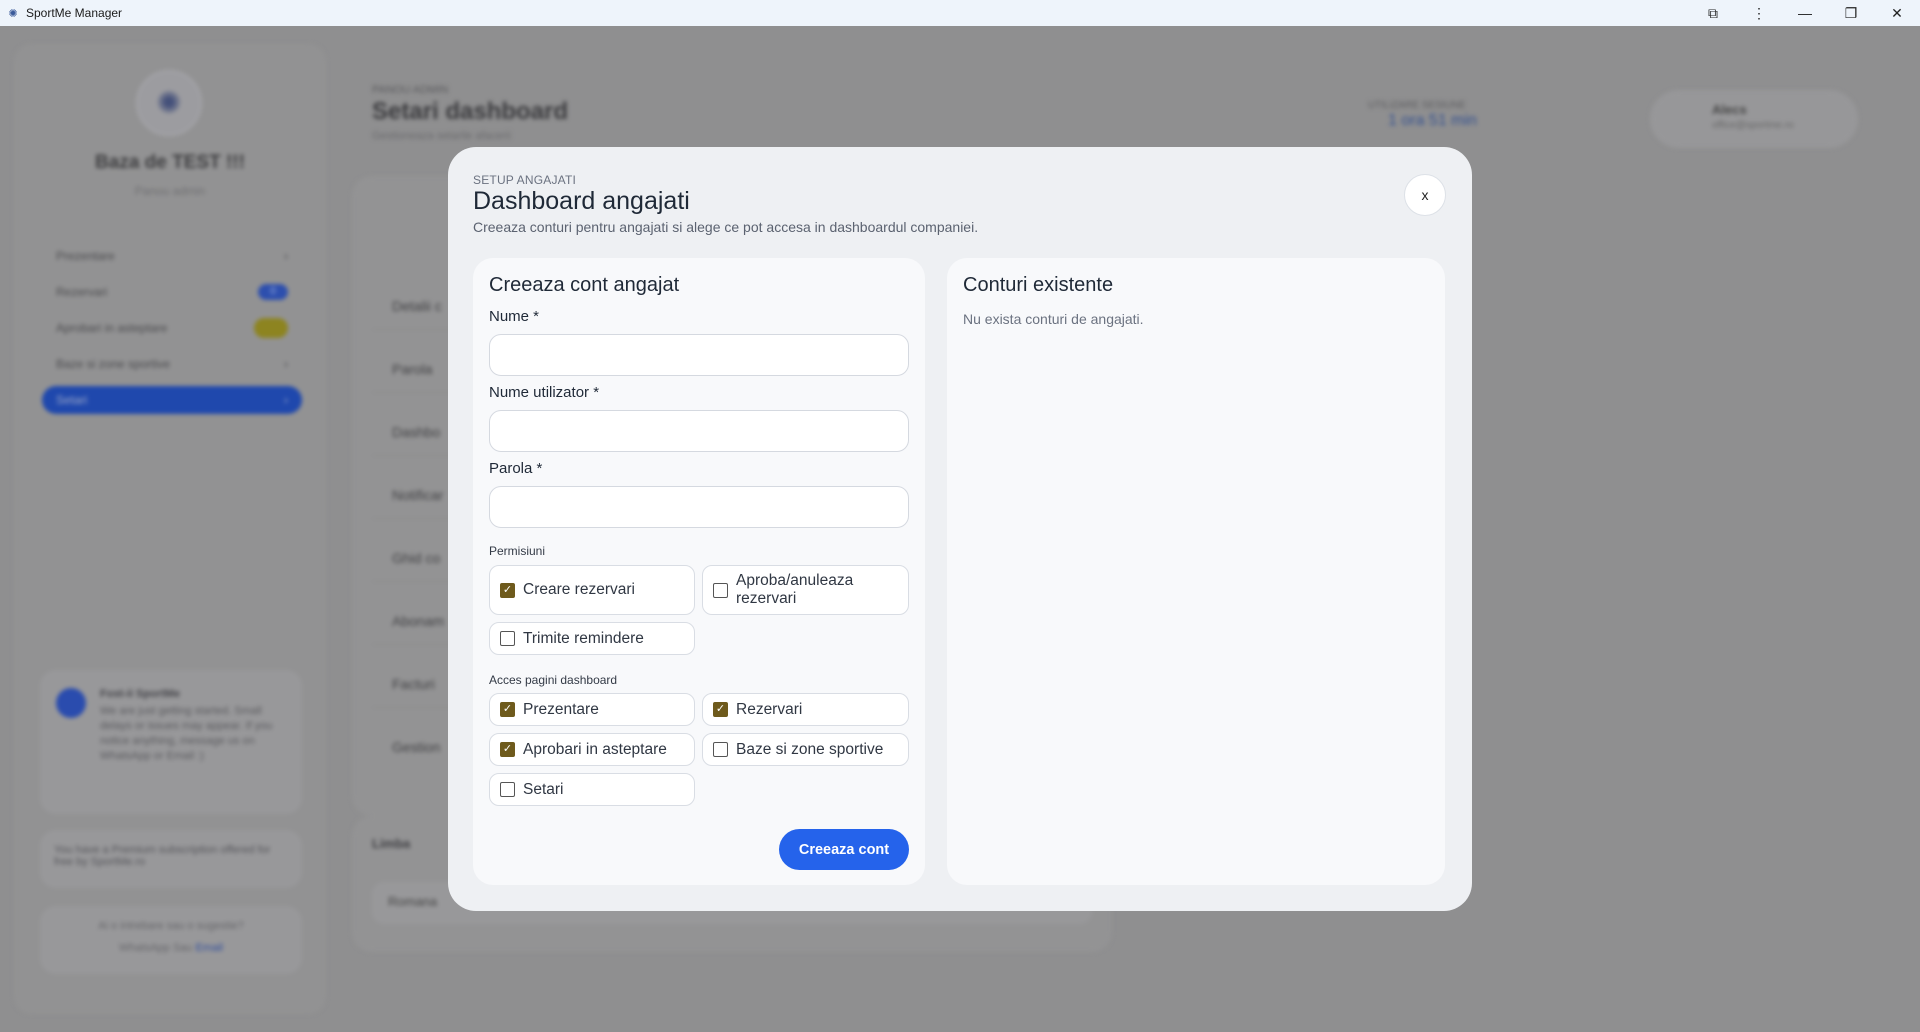 The width and height of the screenshot is (1920, 1032). Describe the element at coordinates (170, 162) in the screenshot. I see `brand-name: Baza de TEST !!!` at that location.